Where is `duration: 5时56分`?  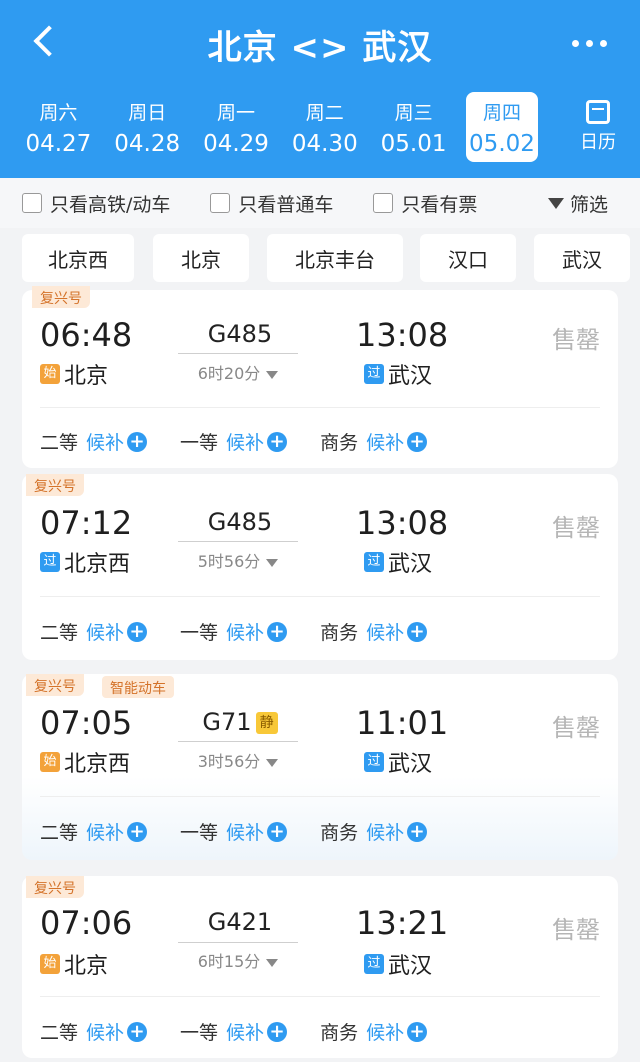
duration: 5时56分 is located at coordinates (238, 560).